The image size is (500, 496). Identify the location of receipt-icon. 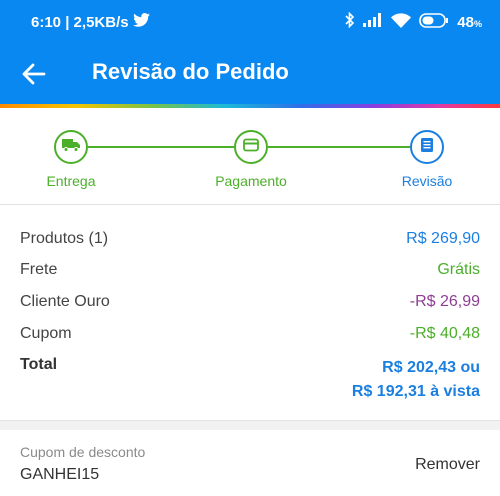
(427, 147).